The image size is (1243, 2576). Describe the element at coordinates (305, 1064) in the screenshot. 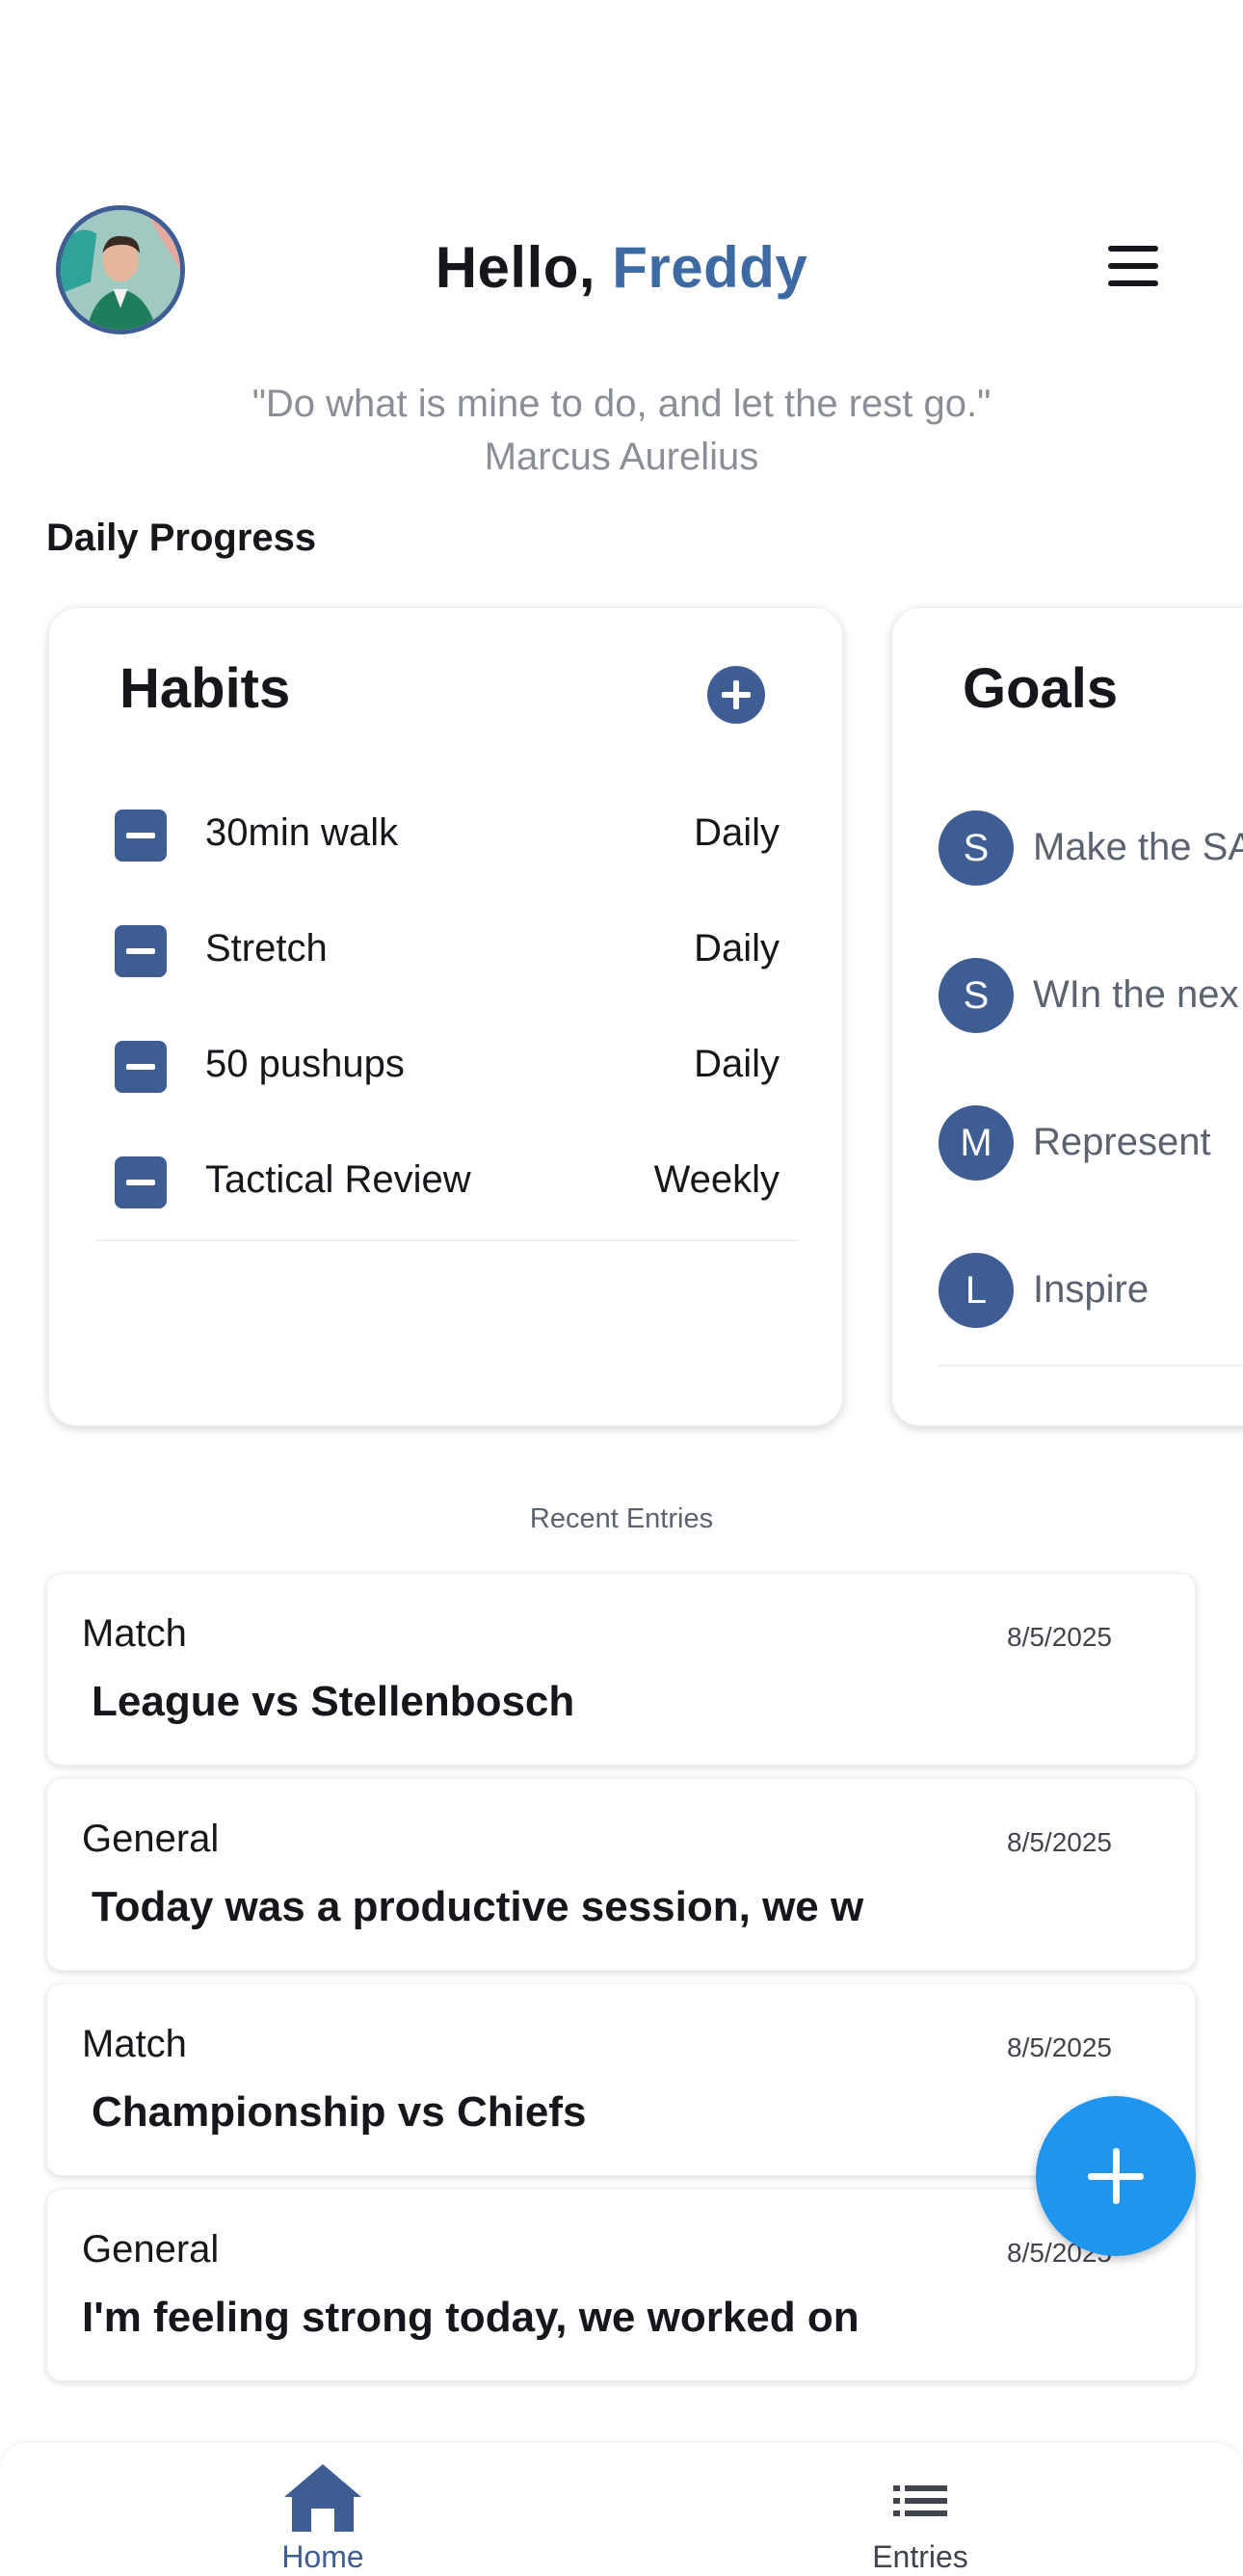

I see `habit-name: 50 pushups` at that location.